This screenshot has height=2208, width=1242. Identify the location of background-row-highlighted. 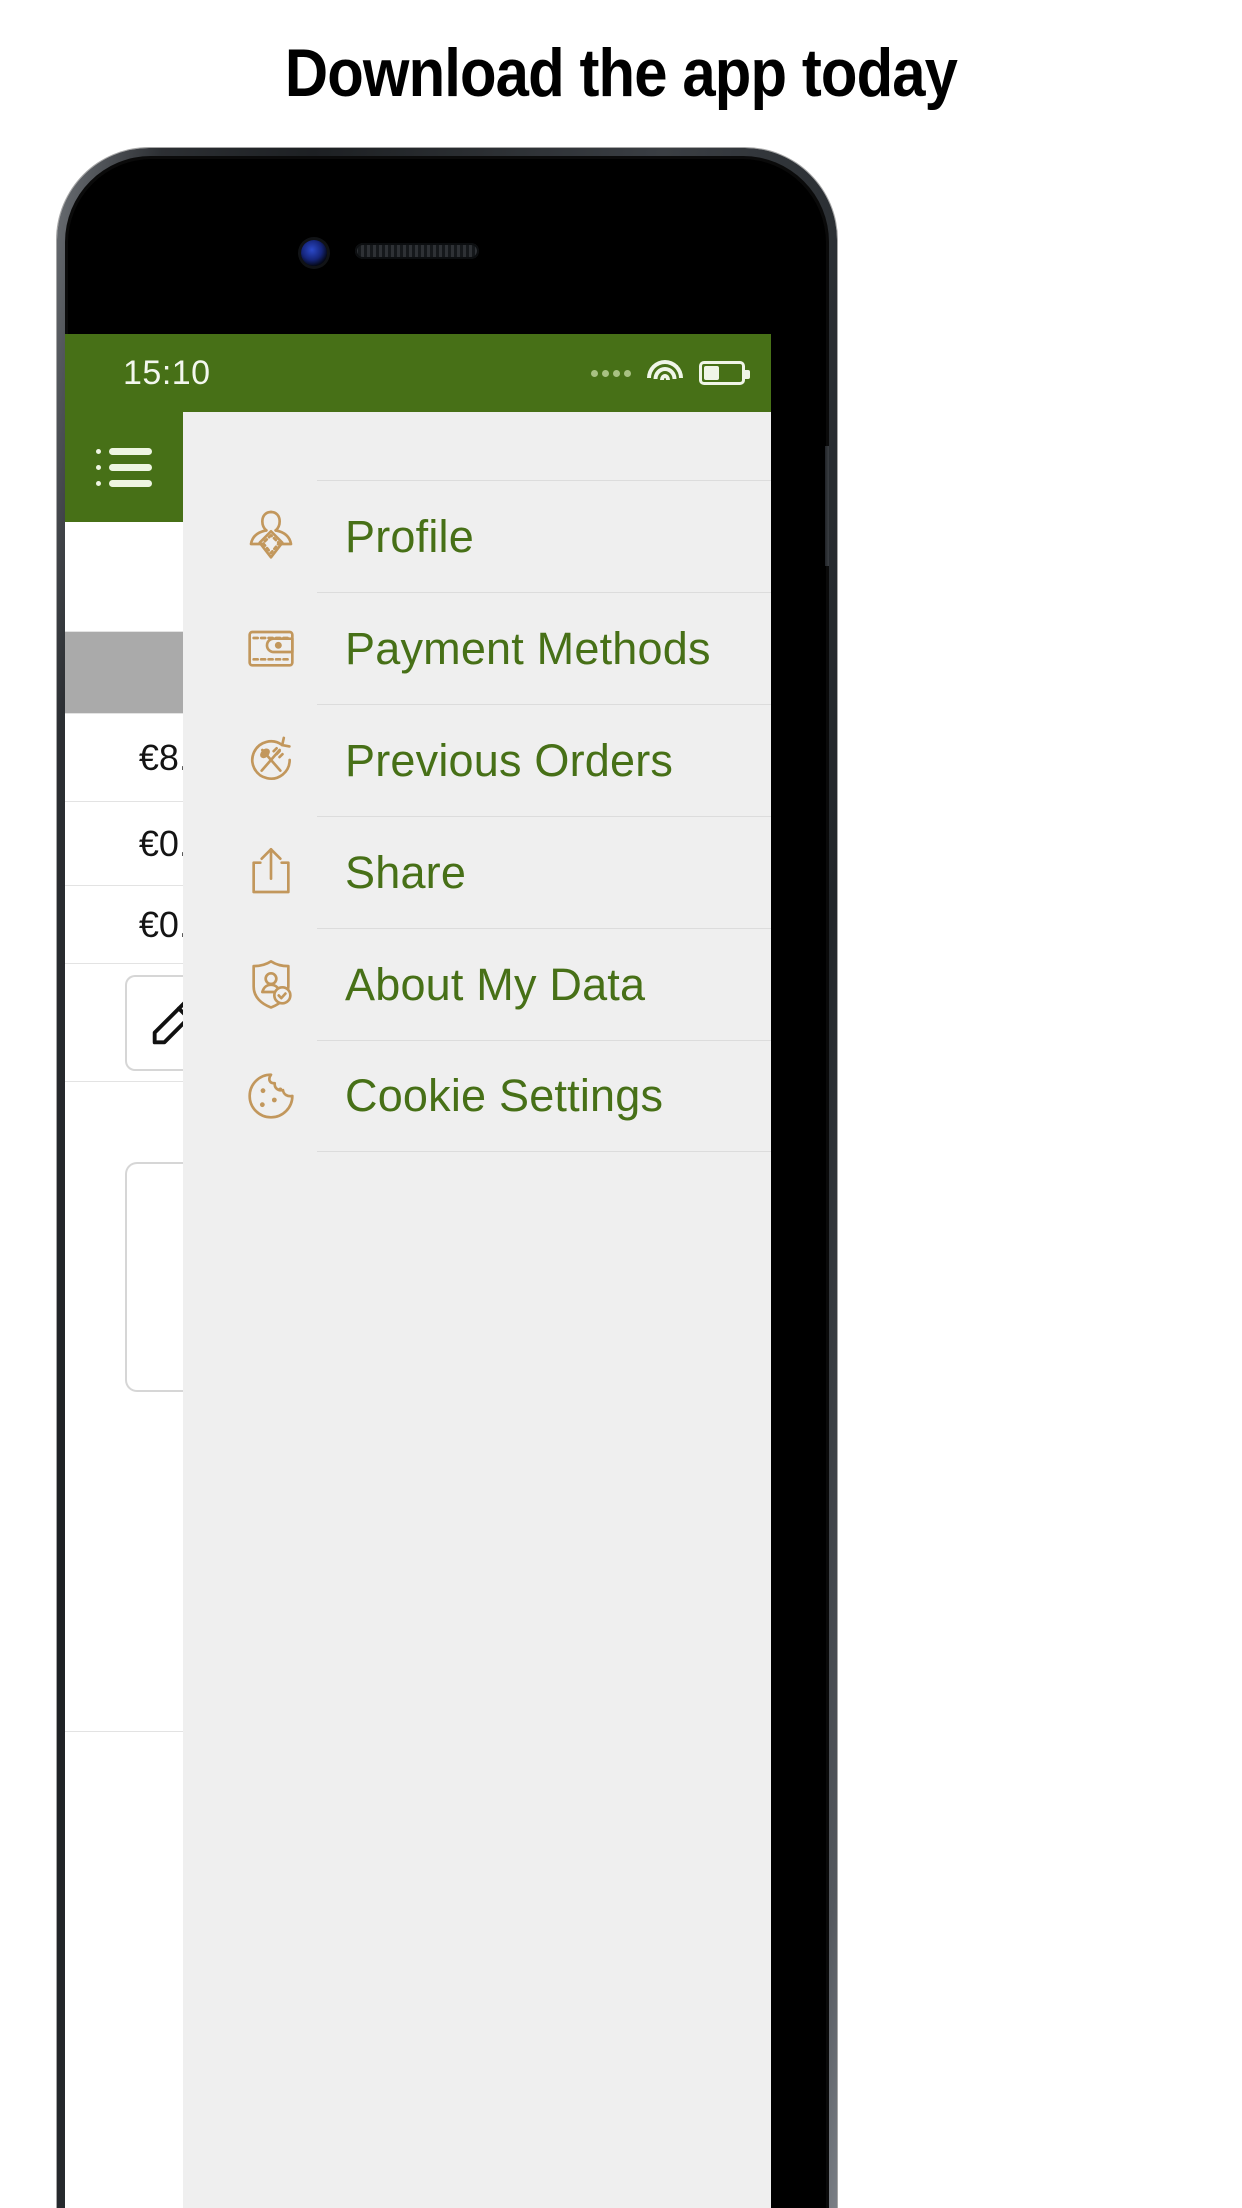
(124, 673).